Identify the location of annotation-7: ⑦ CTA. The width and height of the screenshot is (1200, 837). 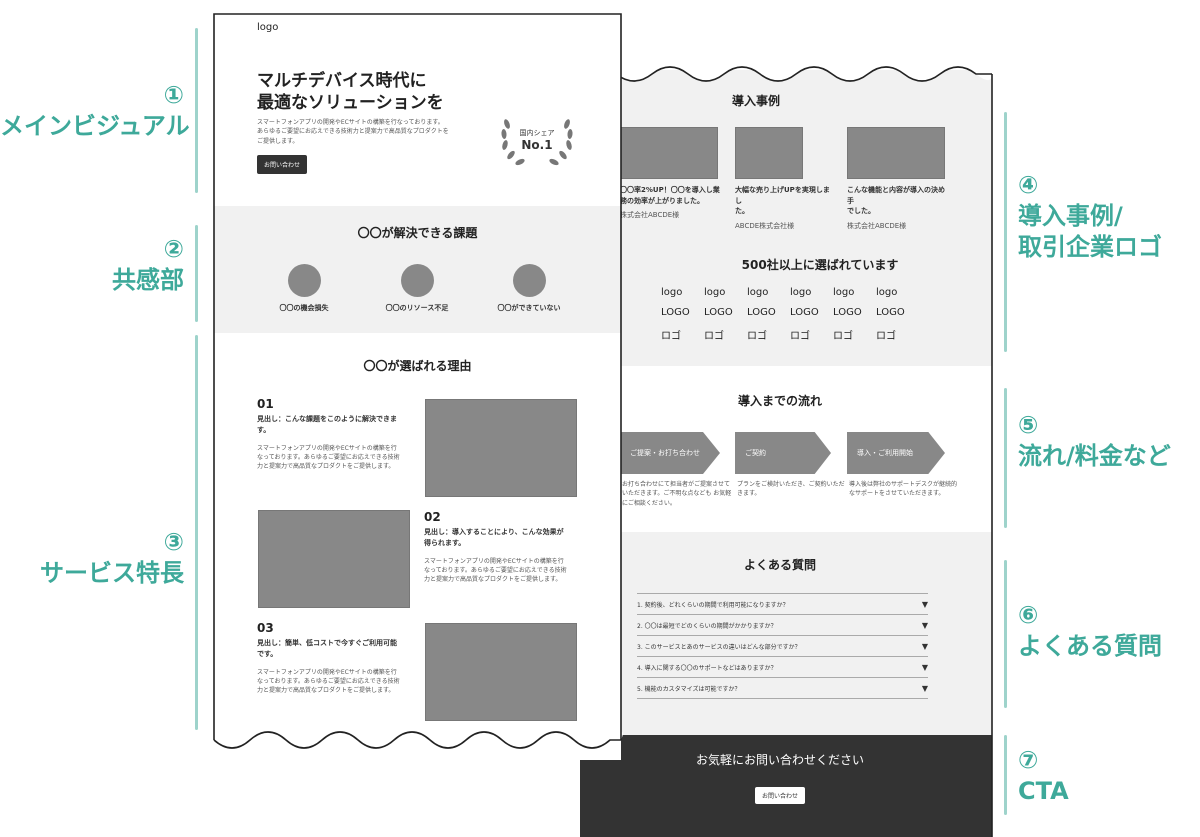
(1043, 776).